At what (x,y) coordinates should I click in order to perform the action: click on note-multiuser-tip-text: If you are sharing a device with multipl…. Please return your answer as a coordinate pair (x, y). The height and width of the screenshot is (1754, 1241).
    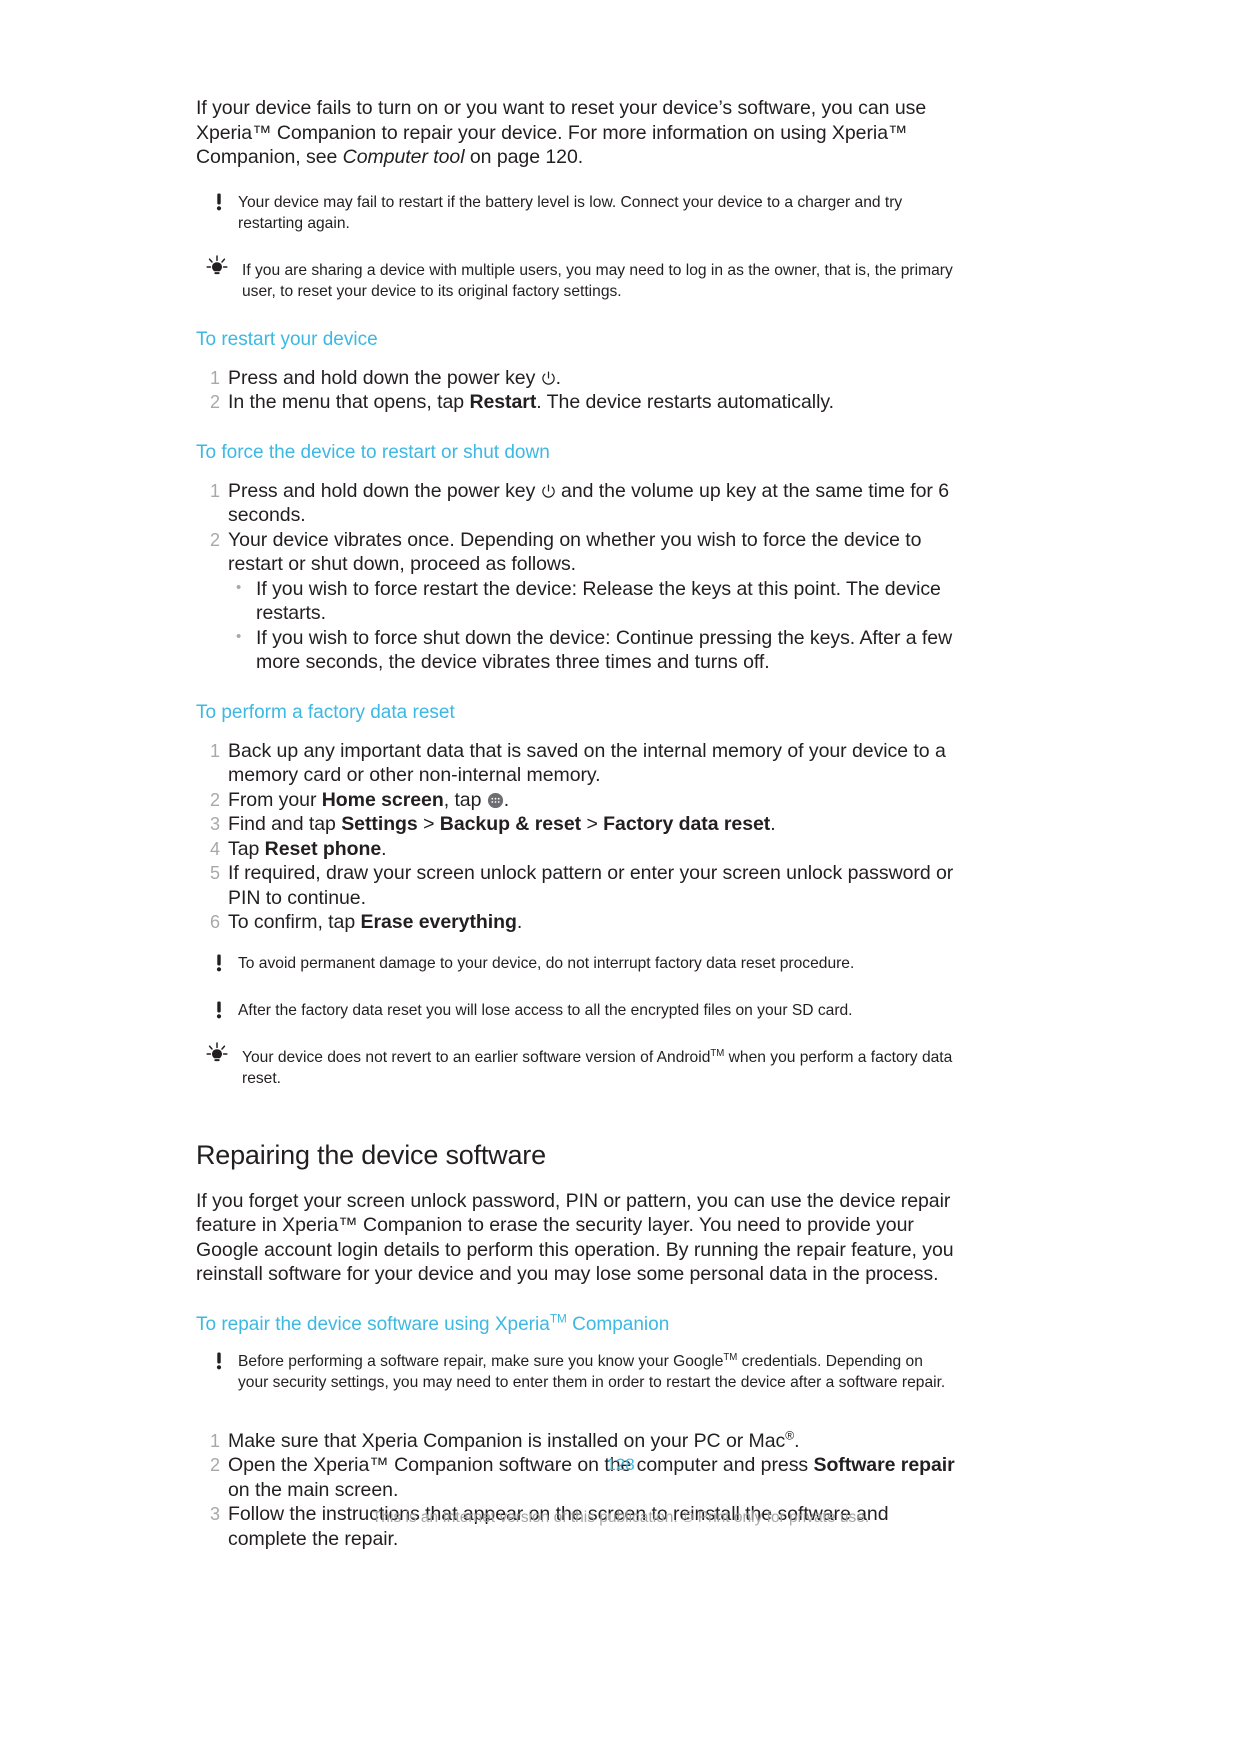
    Looking at the image, I should click on (597, 280).